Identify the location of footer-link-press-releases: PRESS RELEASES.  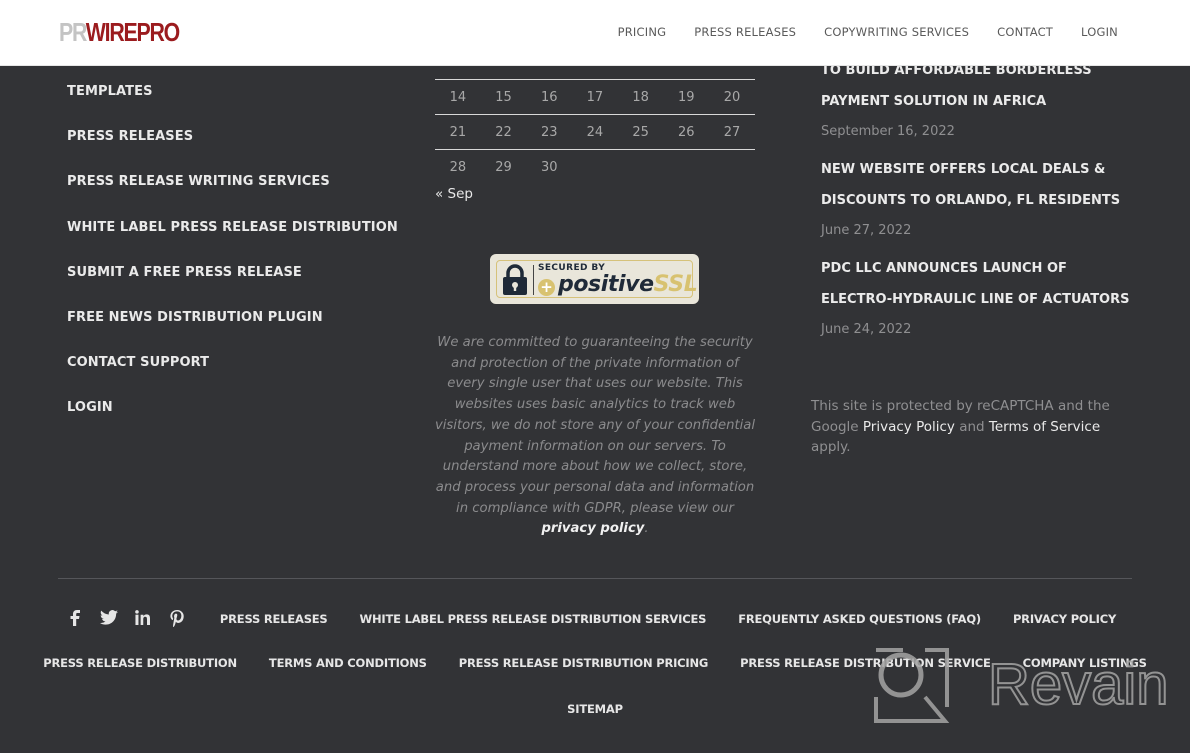
(274, 619).